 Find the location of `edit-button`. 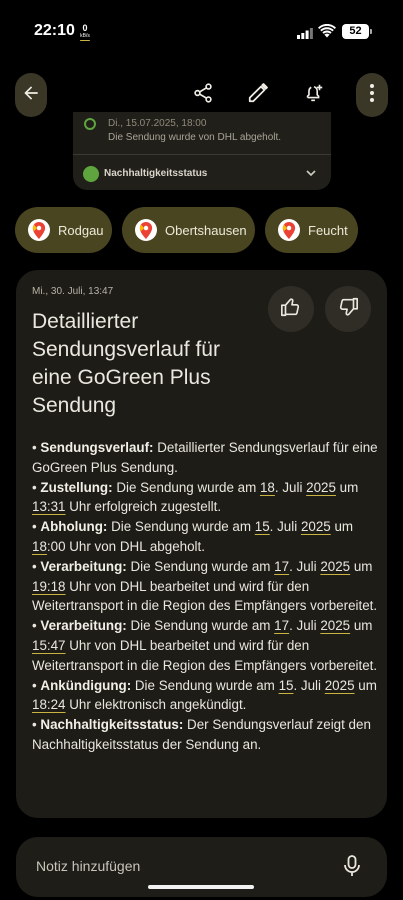

edit-button is located at coordinates (258, 95).